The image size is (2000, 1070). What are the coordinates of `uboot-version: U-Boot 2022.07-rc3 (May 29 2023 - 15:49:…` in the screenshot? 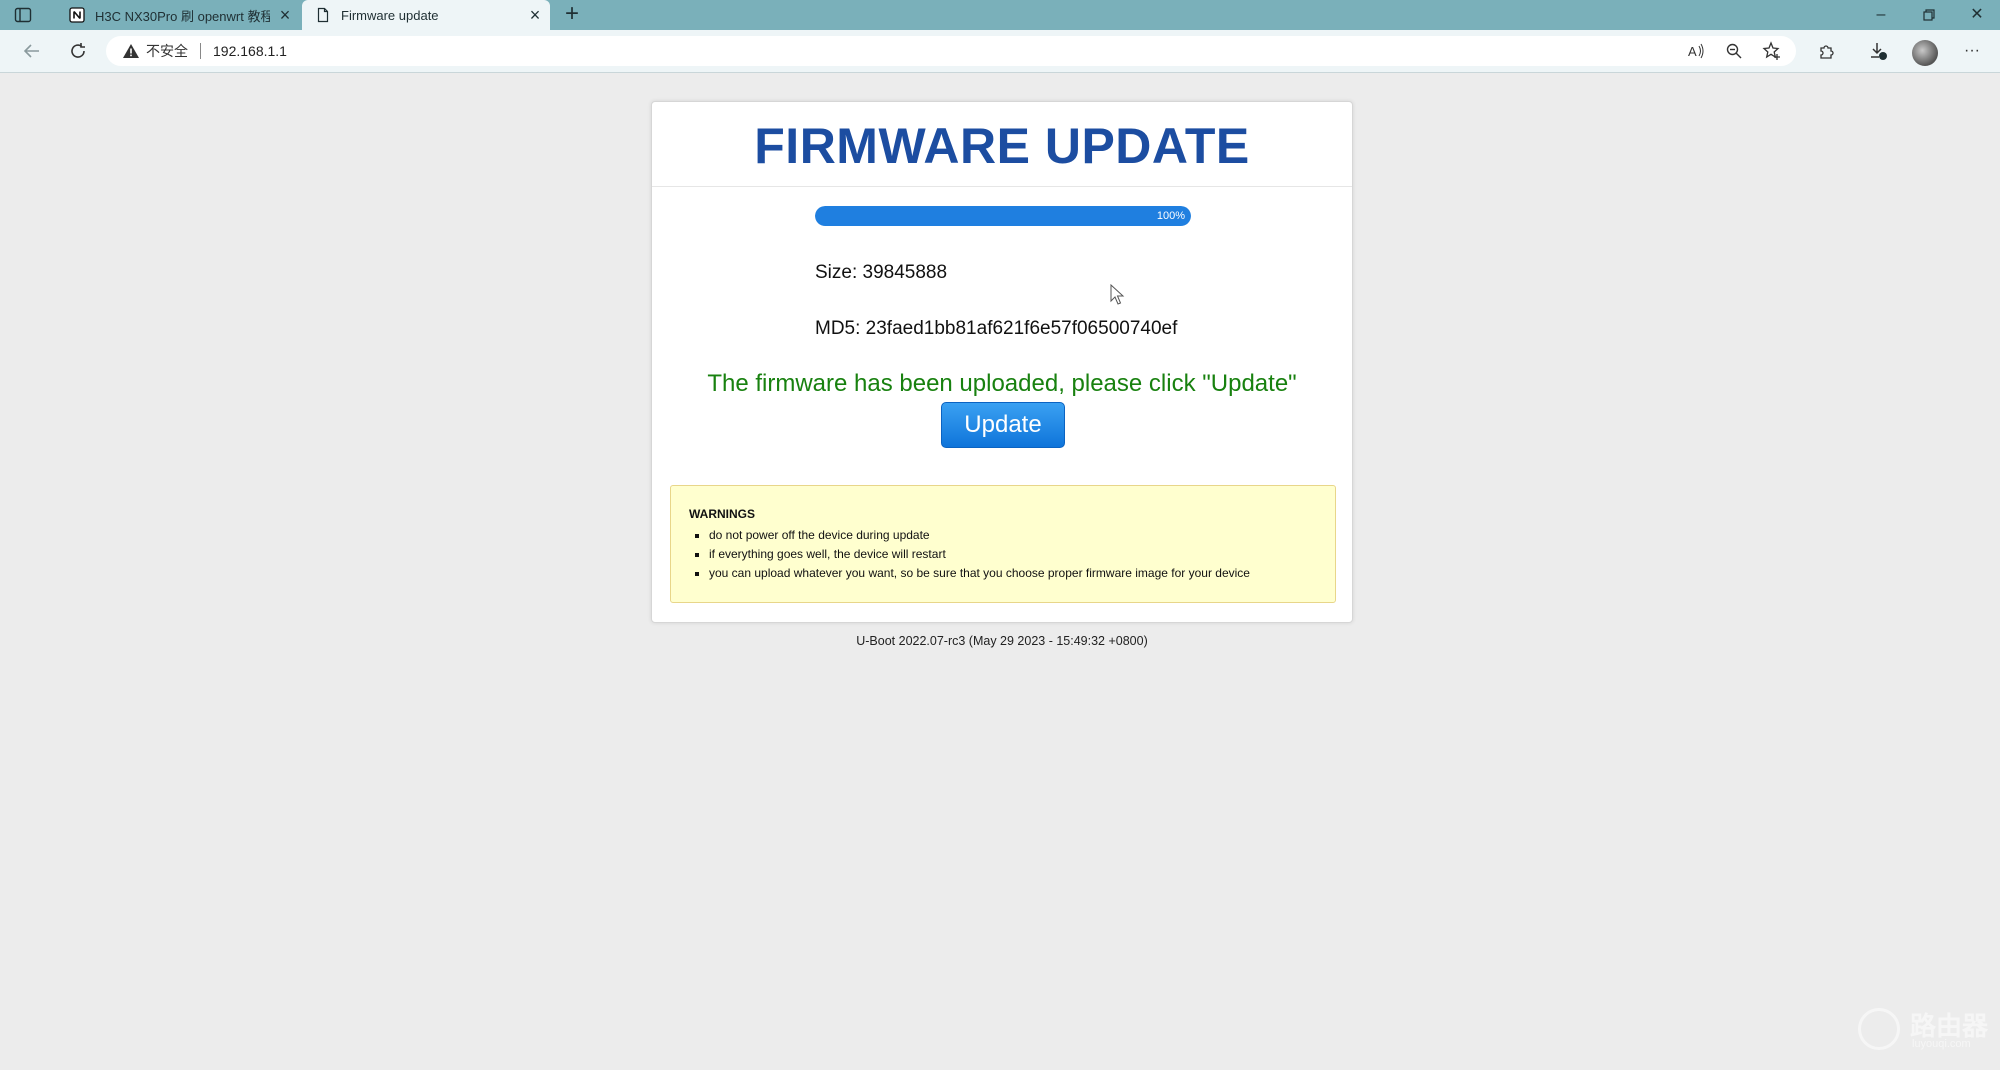 It's located at (1002, 641).